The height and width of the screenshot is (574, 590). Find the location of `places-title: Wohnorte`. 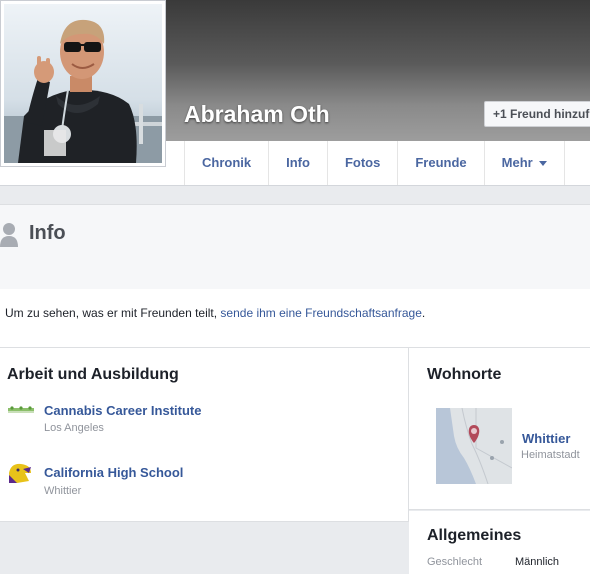

places-title: Wohnorte is located at coordinates (464, 374).